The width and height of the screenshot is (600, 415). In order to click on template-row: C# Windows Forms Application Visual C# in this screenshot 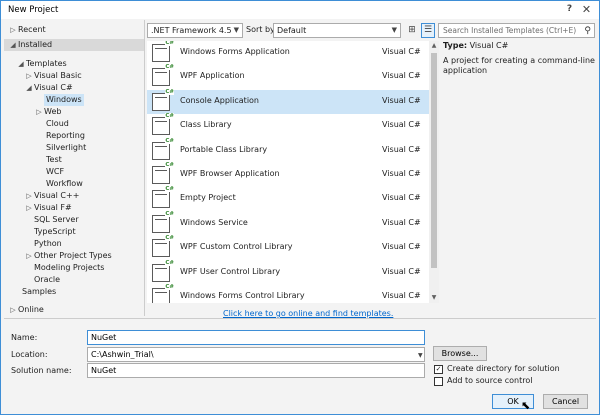, I will do `click(288, 53)`.